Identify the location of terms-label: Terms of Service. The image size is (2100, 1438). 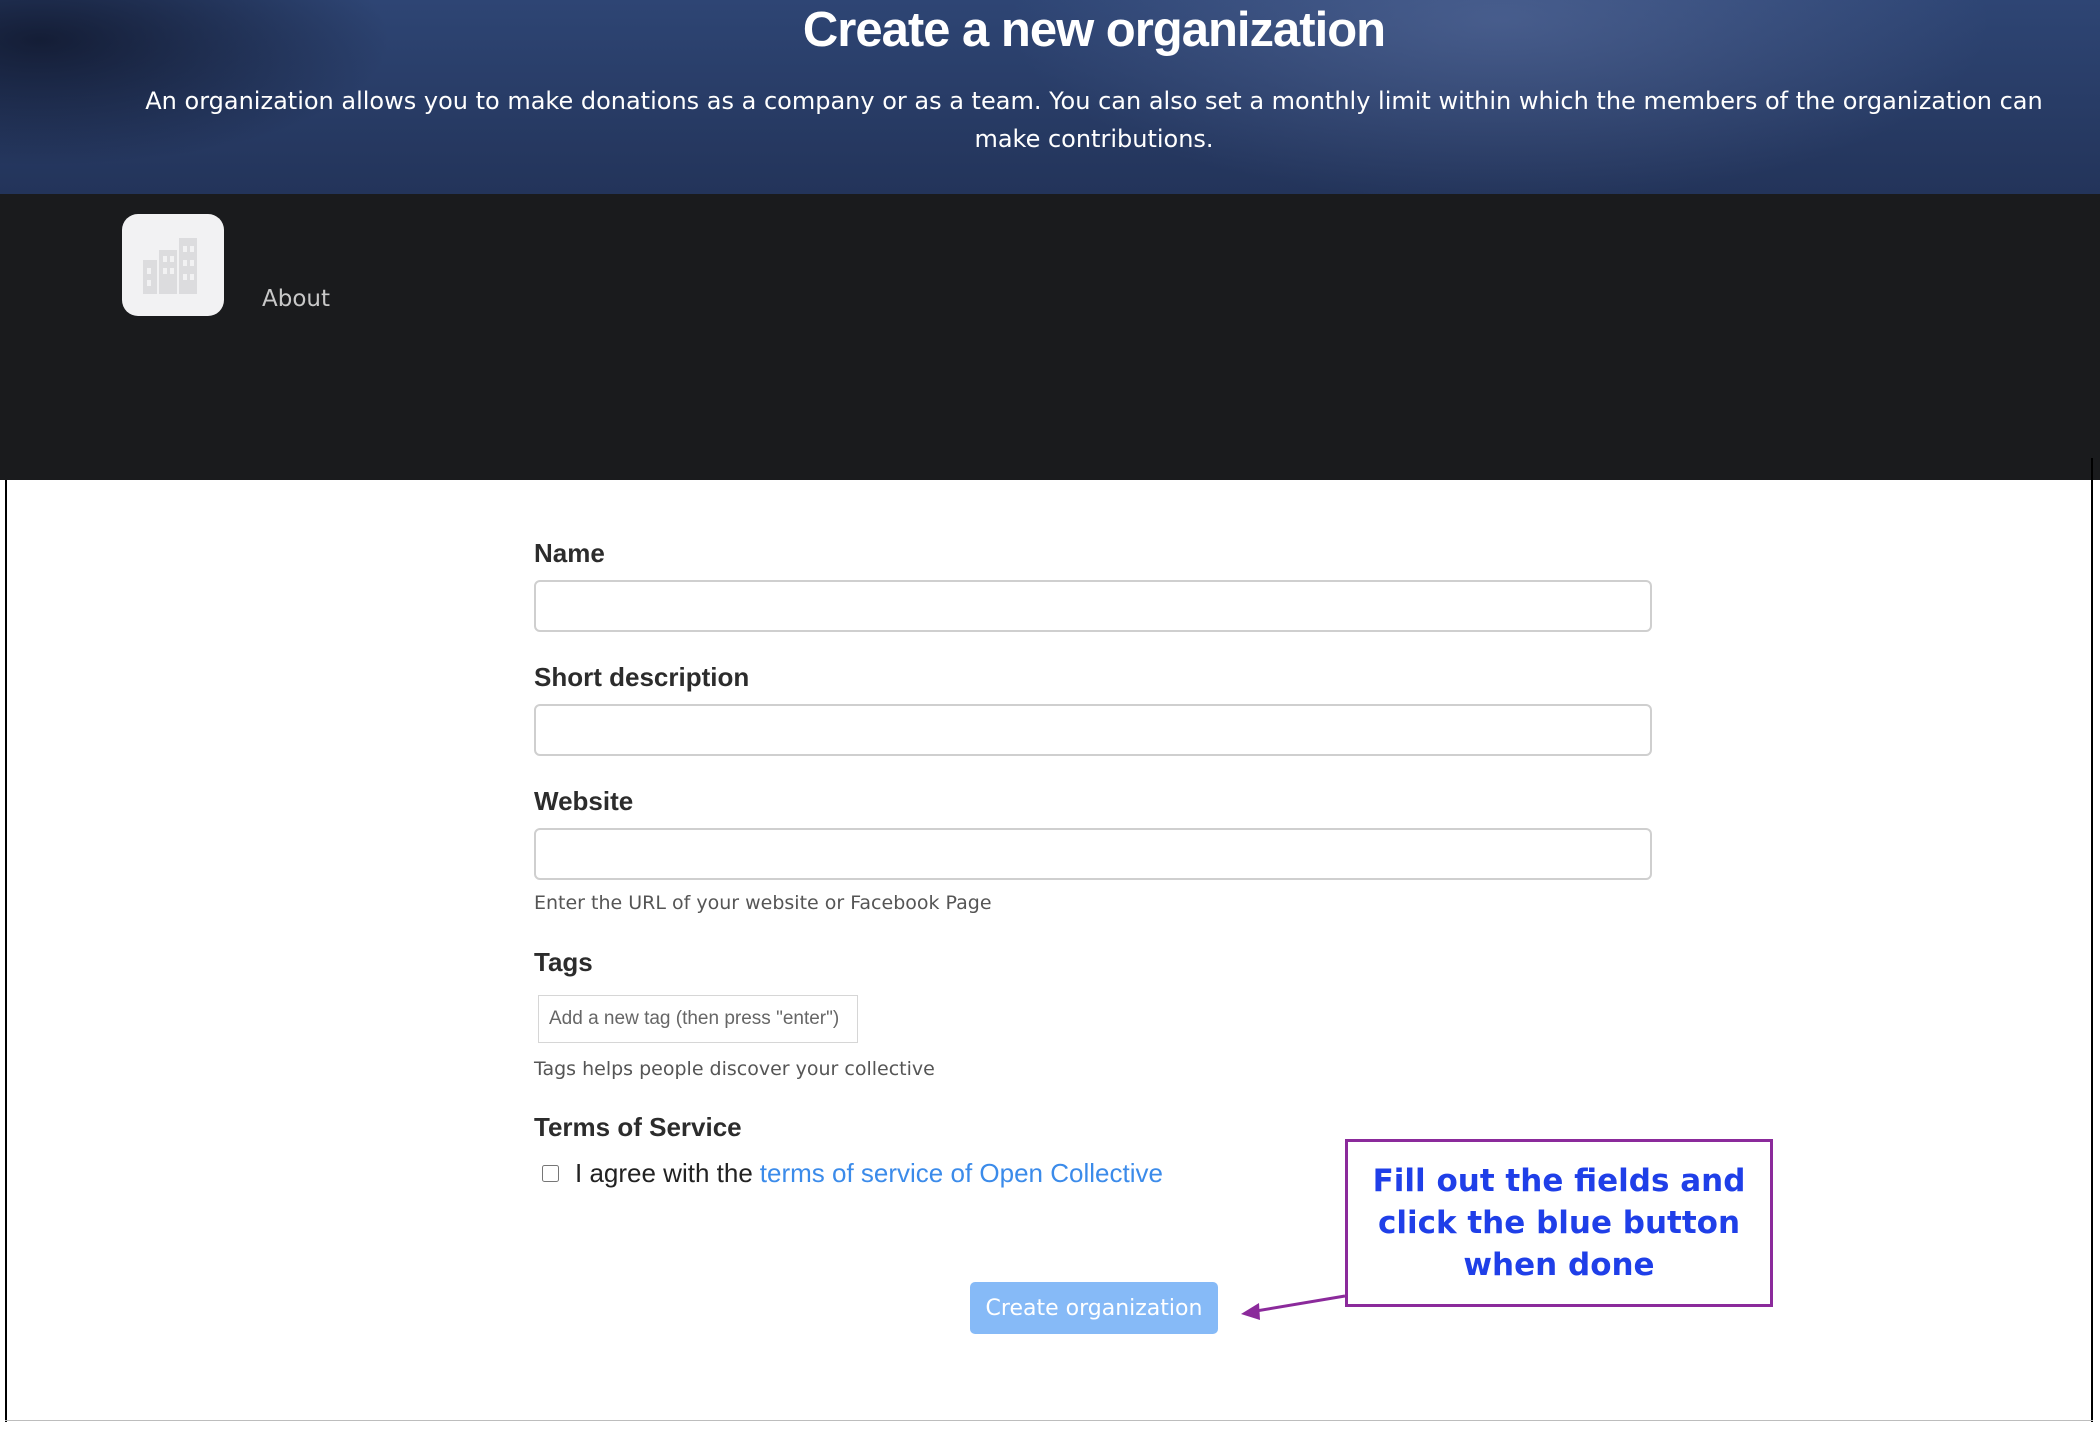
(638, 1127).